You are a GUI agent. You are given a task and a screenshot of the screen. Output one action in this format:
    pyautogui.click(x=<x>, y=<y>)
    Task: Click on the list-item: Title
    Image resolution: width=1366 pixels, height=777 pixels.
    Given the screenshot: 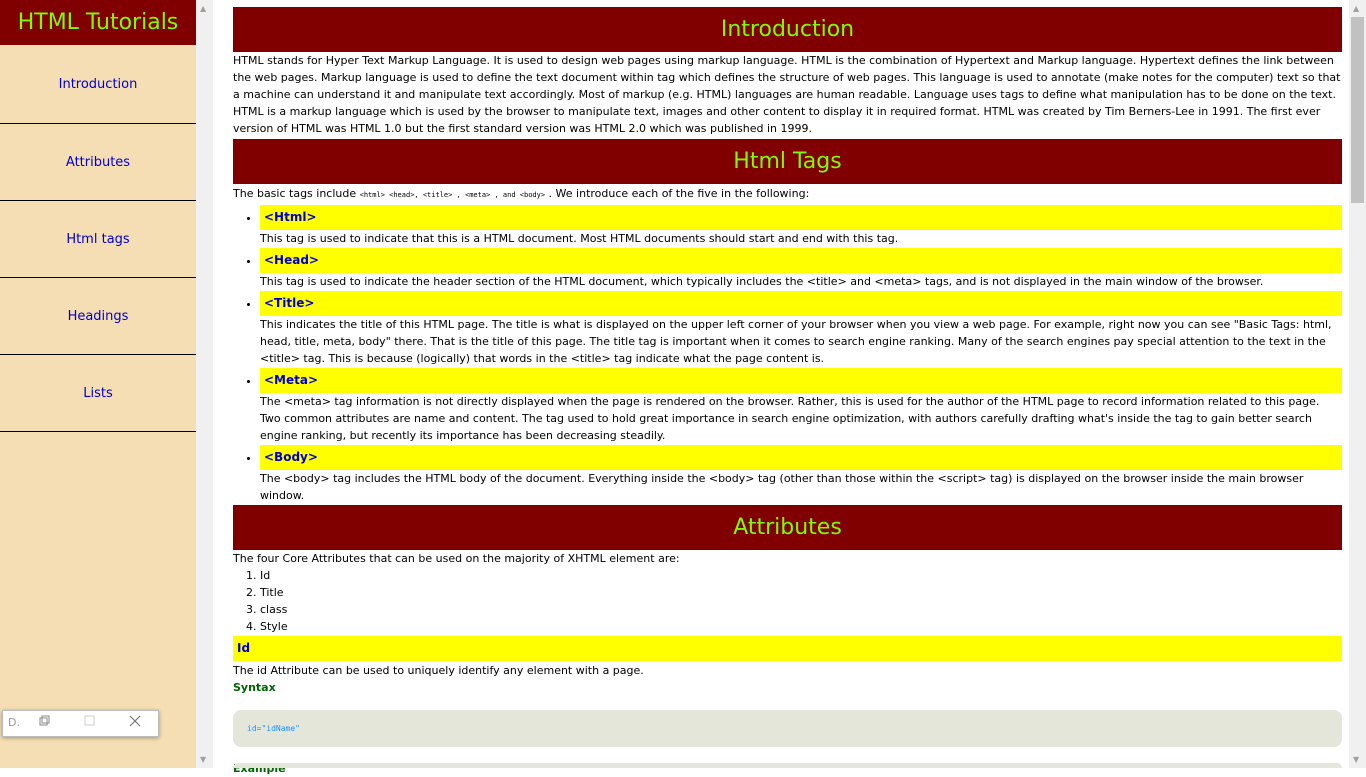 What is the action you would take?
    pyautogui.click(x=801, y=592)
    